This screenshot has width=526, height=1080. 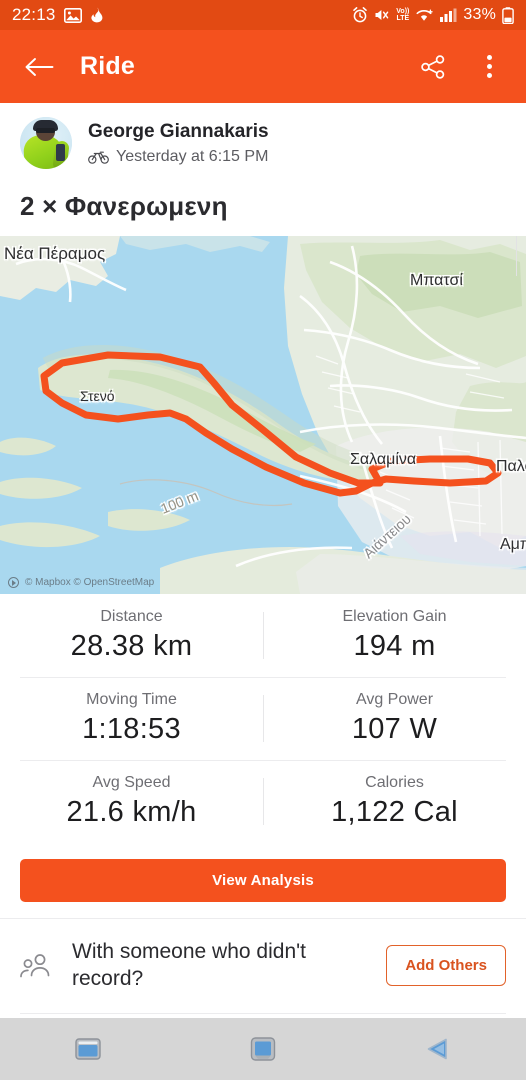 I want to click on stats-row: Moving Time 1:18:53 Avg Power 107 W, so click(x=263, y=718).